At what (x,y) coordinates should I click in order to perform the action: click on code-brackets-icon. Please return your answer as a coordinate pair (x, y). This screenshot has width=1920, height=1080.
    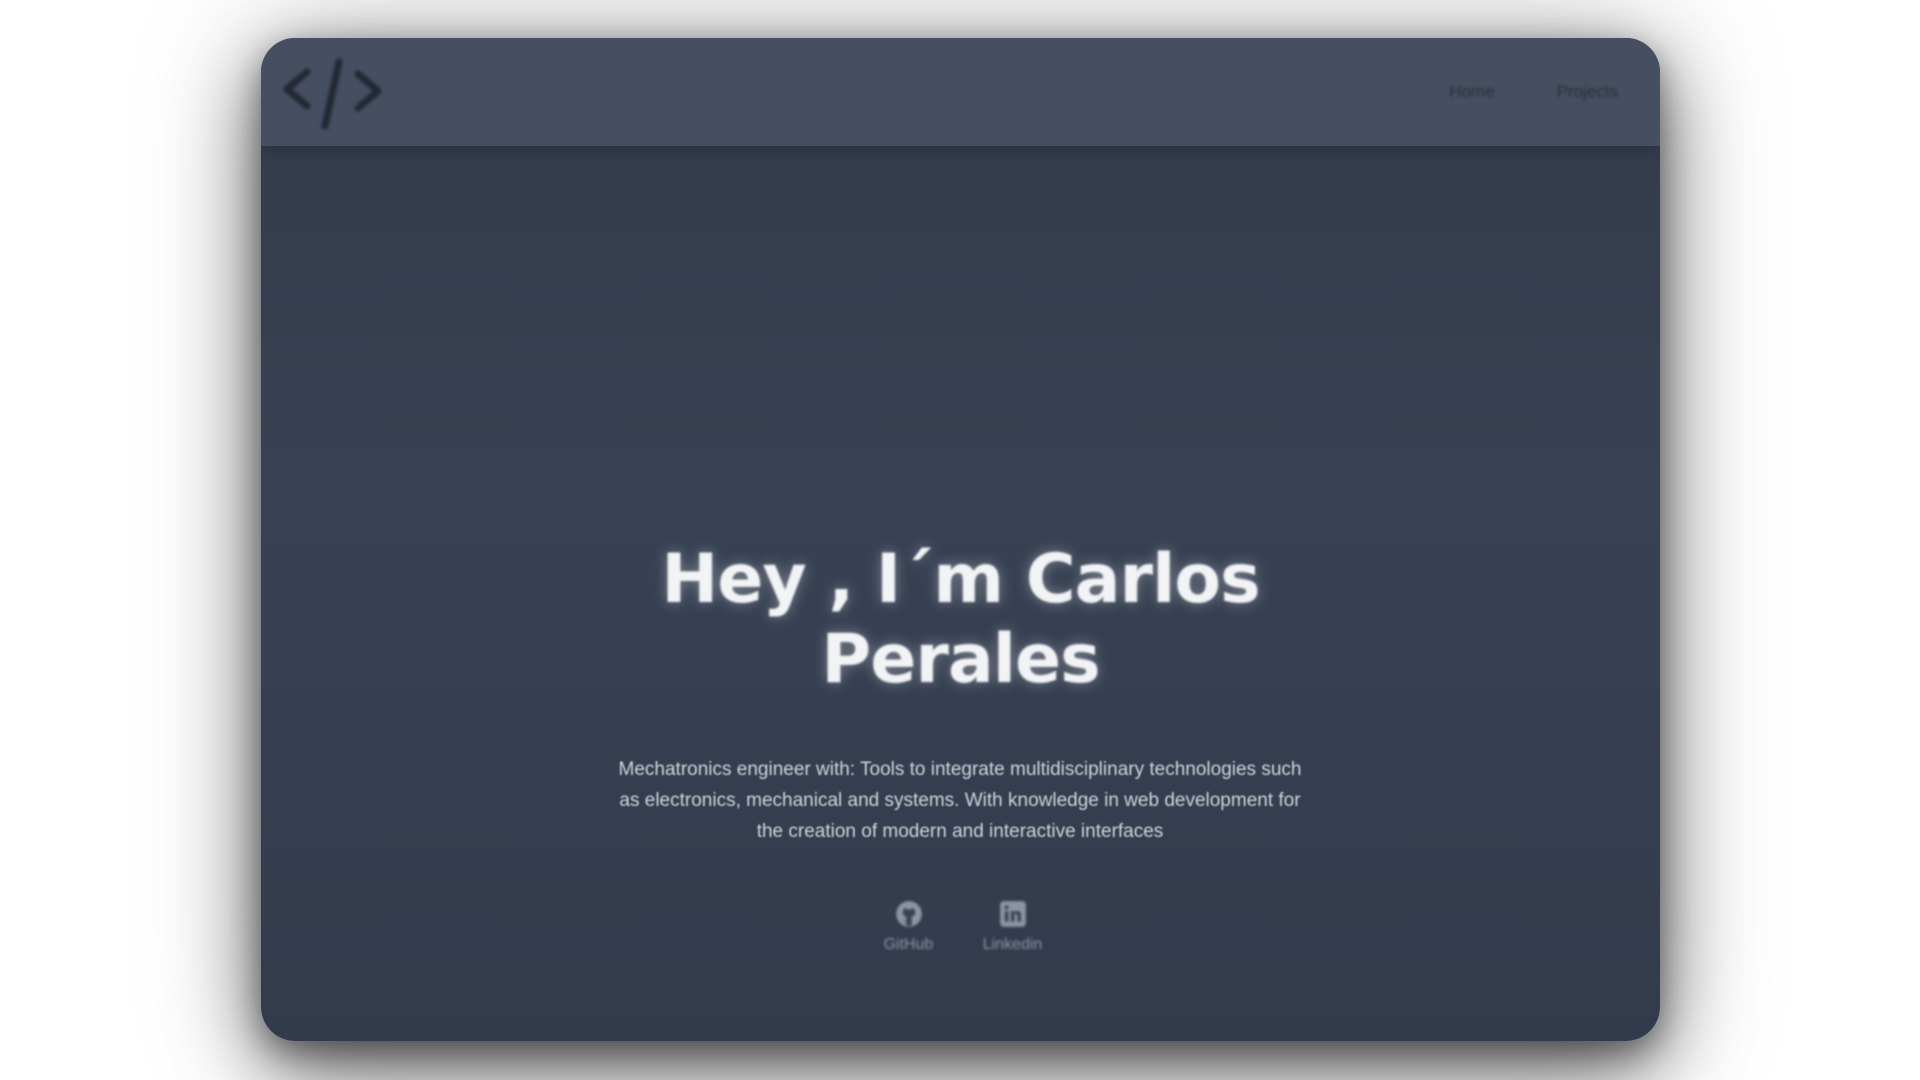
    Looking at the image, I should click on (334, 91).